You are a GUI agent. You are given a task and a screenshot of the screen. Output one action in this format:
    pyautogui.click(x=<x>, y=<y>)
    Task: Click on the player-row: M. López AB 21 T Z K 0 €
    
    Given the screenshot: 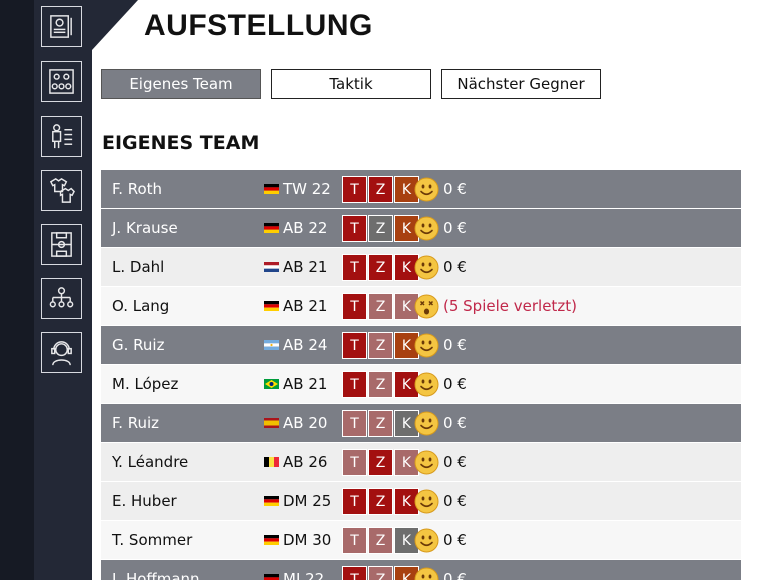 What is the action you would take?
    pyautogui.click(x=421, y=384)
    